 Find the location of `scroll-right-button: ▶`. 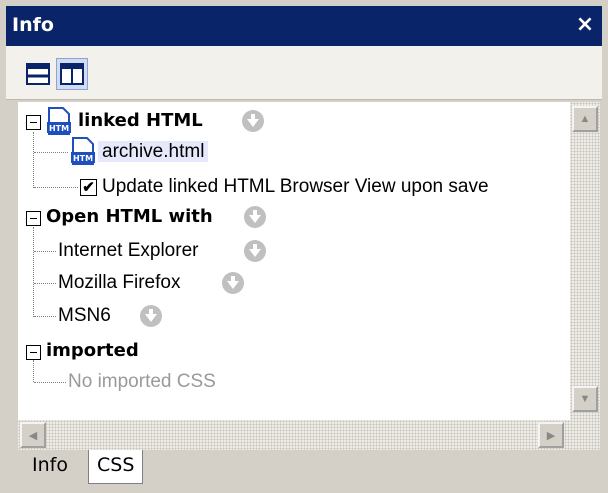

scroll-right-button: ▶ is located at coordinates (551, 435).